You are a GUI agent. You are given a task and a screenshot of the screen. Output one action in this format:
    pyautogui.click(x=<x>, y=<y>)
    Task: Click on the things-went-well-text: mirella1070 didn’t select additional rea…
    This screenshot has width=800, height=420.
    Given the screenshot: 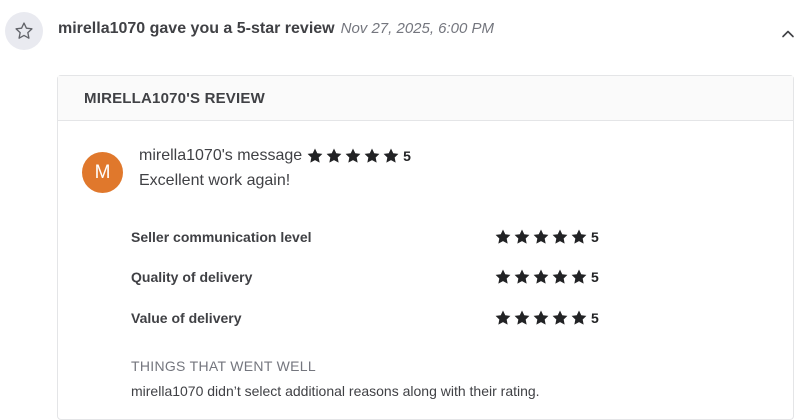 What is the action you would take?
    pyautogui.click(x=335, y=391)
    